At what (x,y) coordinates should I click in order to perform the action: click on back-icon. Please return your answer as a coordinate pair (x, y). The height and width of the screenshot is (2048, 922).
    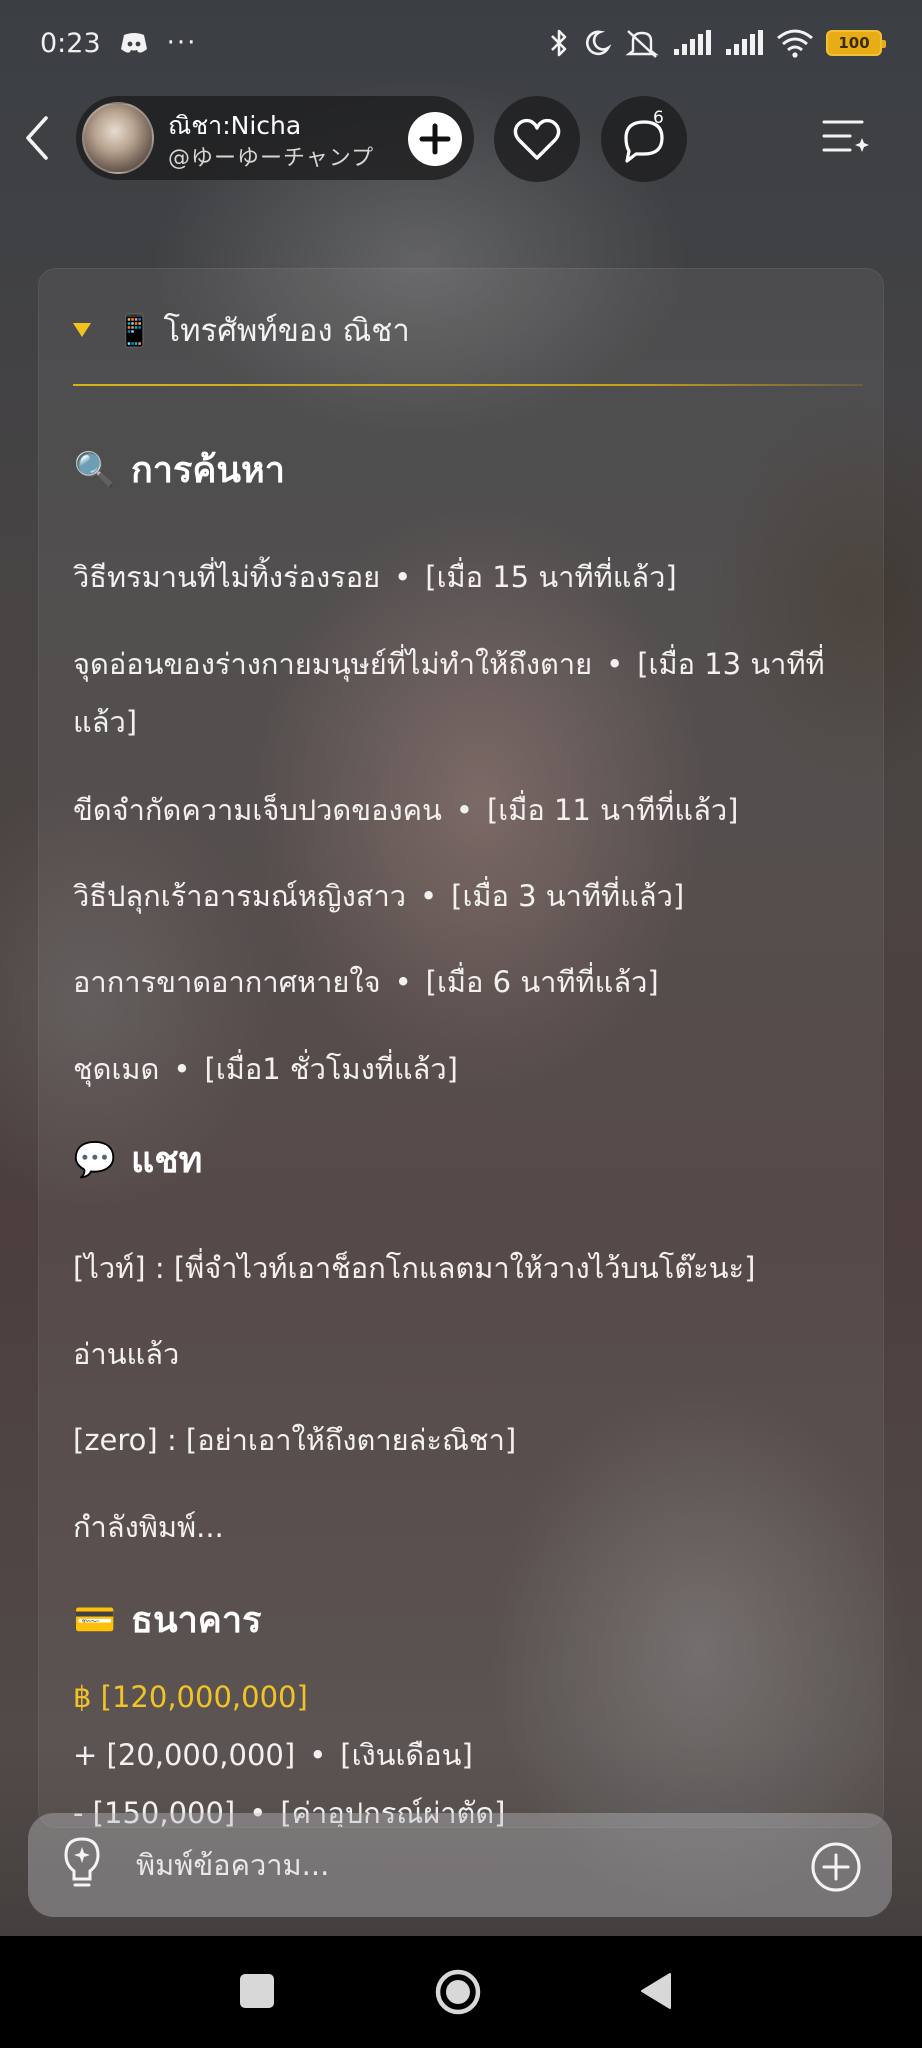
    Looking at the image, I should click on (38, 138).